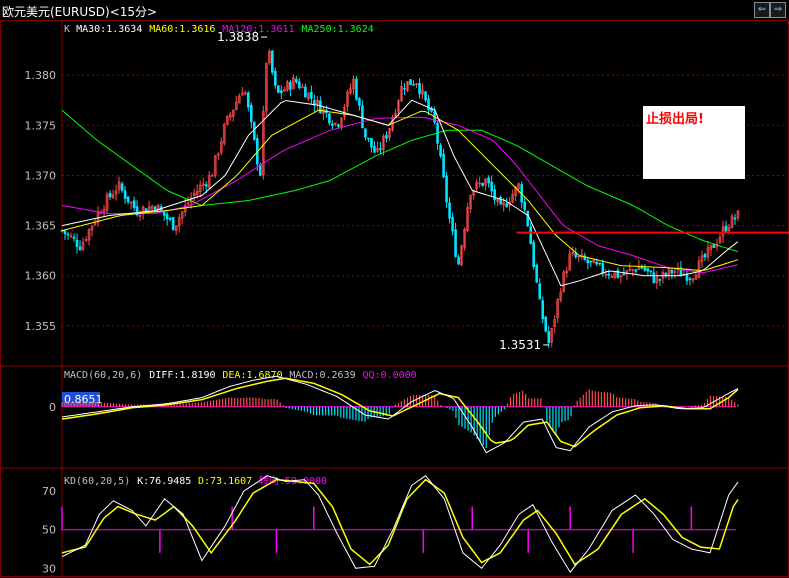  What do you see at coordinates (164, 481) in the screenshot?
I see `kd-legend-item: K:76.9485` at bounding box center [164, 481].